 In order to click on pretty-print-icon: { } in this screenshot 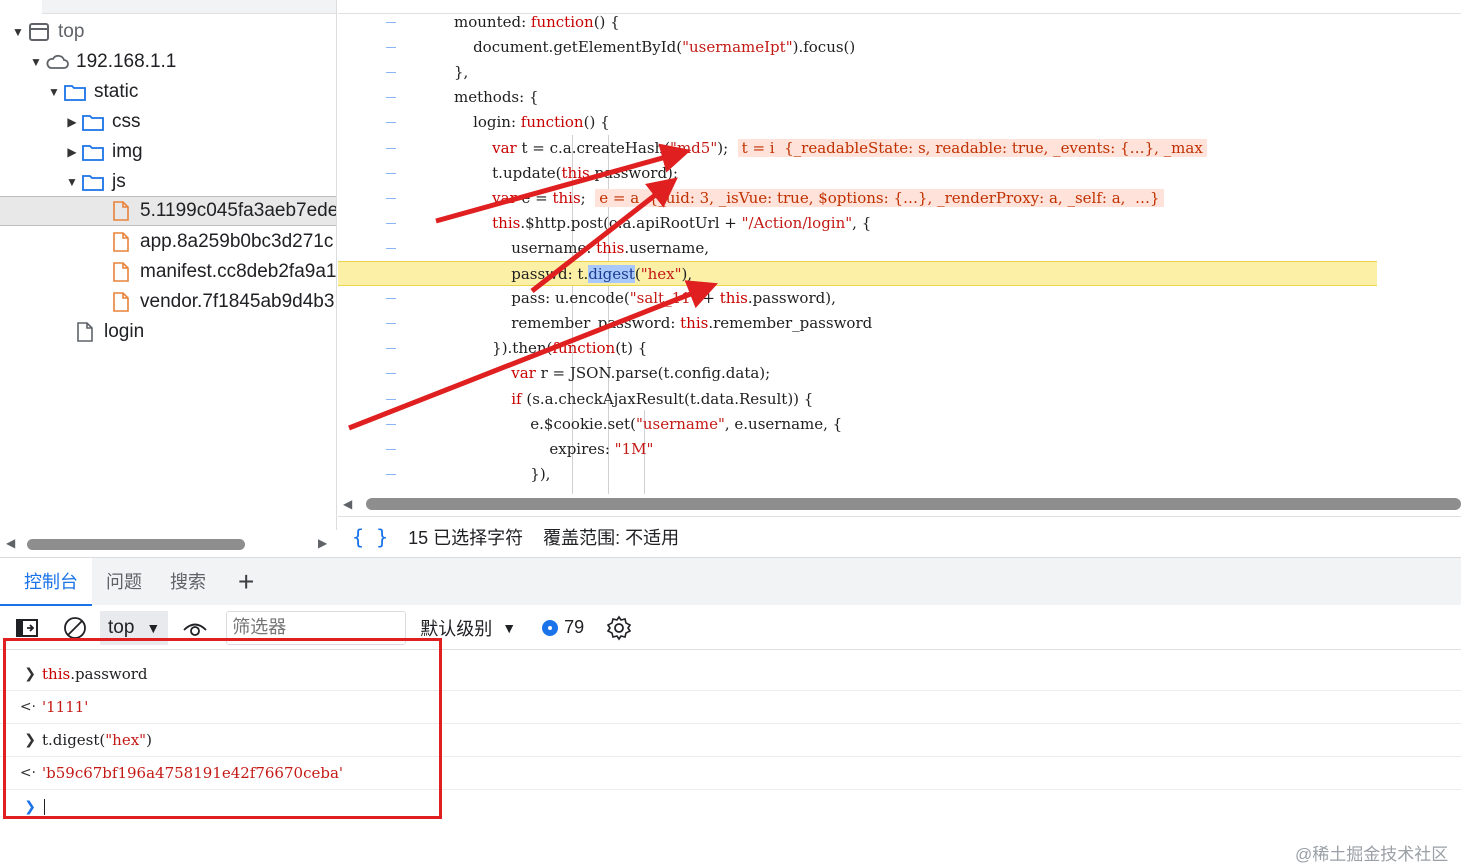, I will do `click(370, 537)`.